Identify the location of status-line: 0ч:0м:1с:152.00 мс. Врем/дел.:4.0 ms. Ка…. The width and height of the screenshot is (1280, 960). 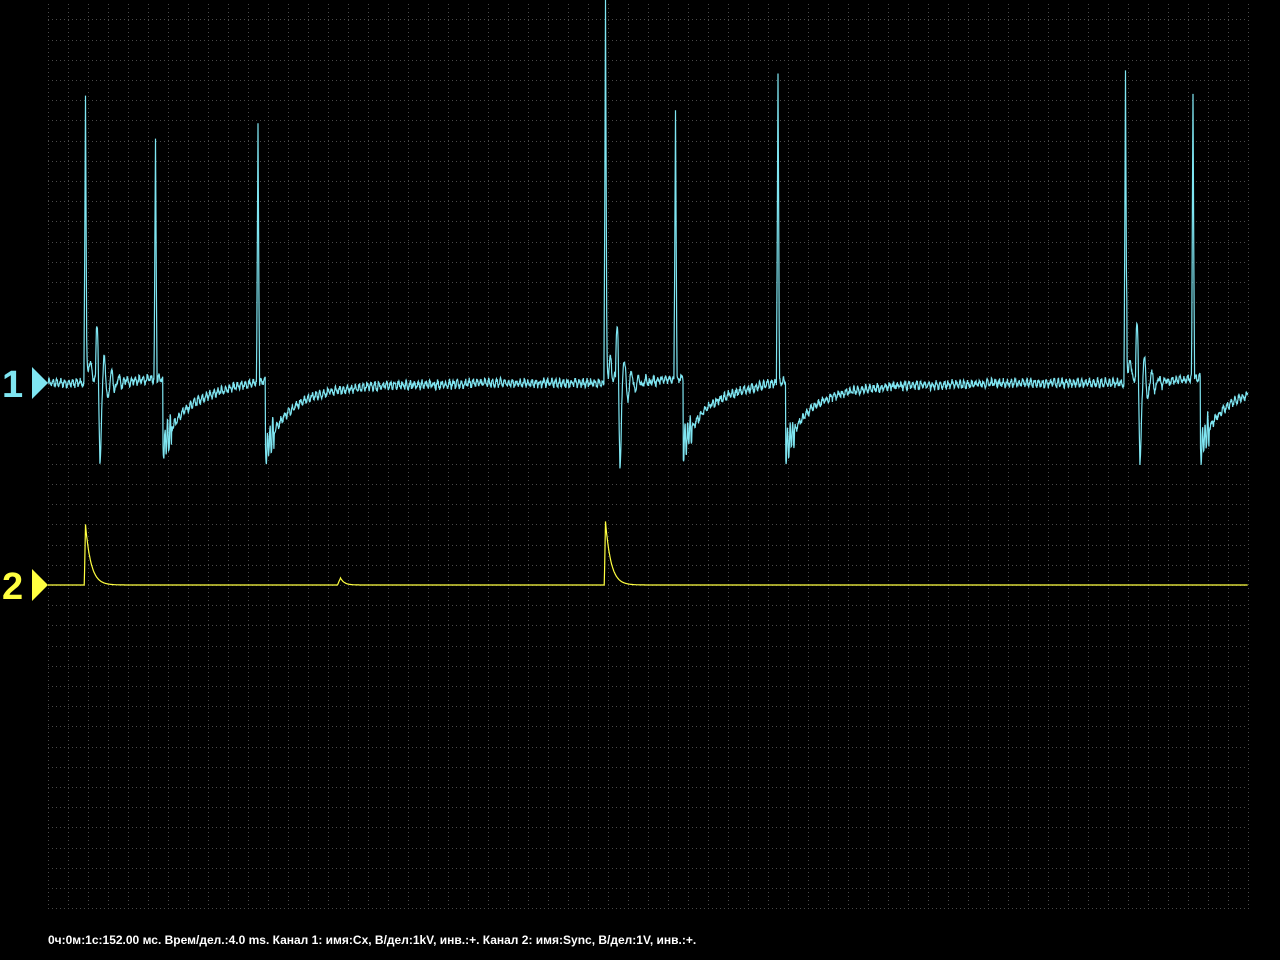
(372, 940).